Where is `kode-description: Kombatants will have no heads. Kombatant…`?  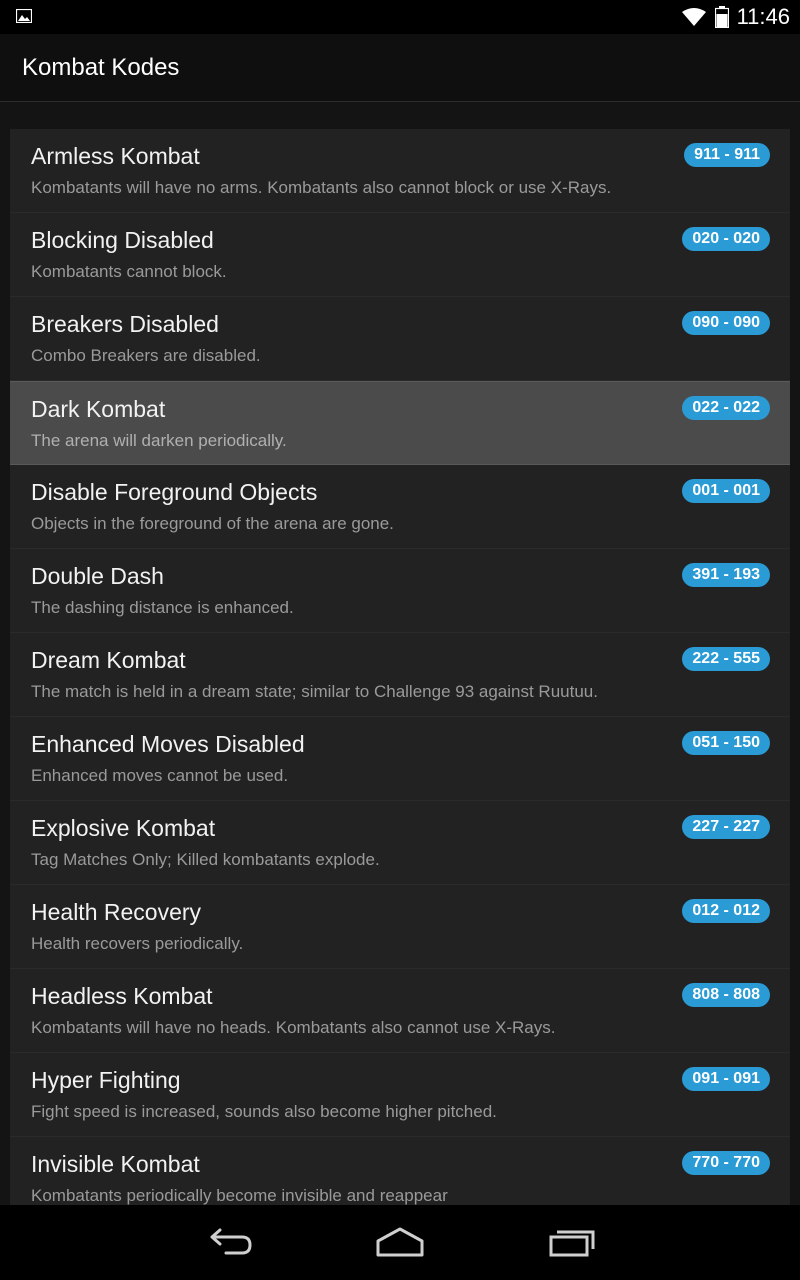 kode-description: Kombatants will have no heads. Kombatant… is located at coordinates (293, 1027).